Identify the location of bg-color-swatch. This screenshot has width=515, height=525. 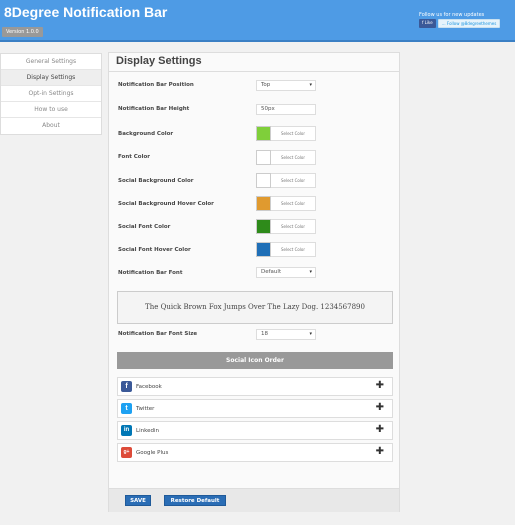
(263, 133).